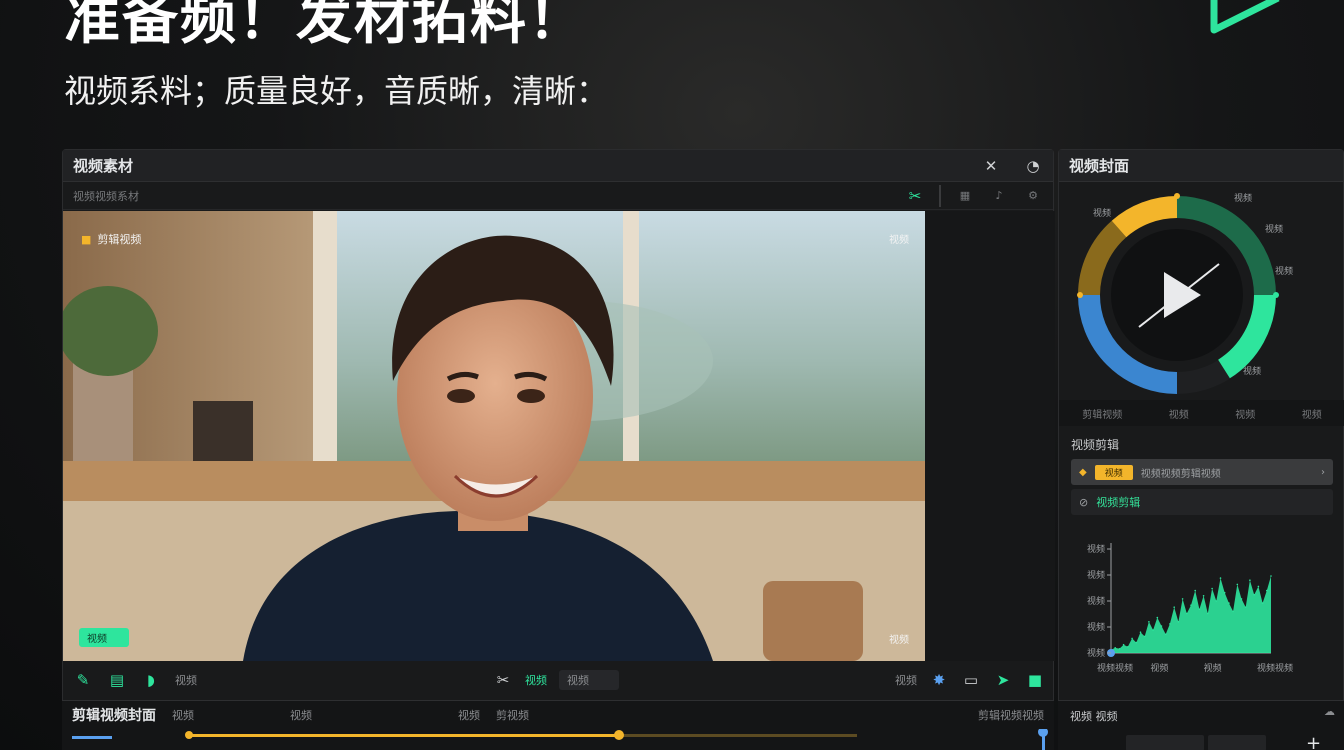  What do you see at coordinates (151, 680) in the screenshot?
I see `crop-icon: ◗` at bounding box center [151, 680].